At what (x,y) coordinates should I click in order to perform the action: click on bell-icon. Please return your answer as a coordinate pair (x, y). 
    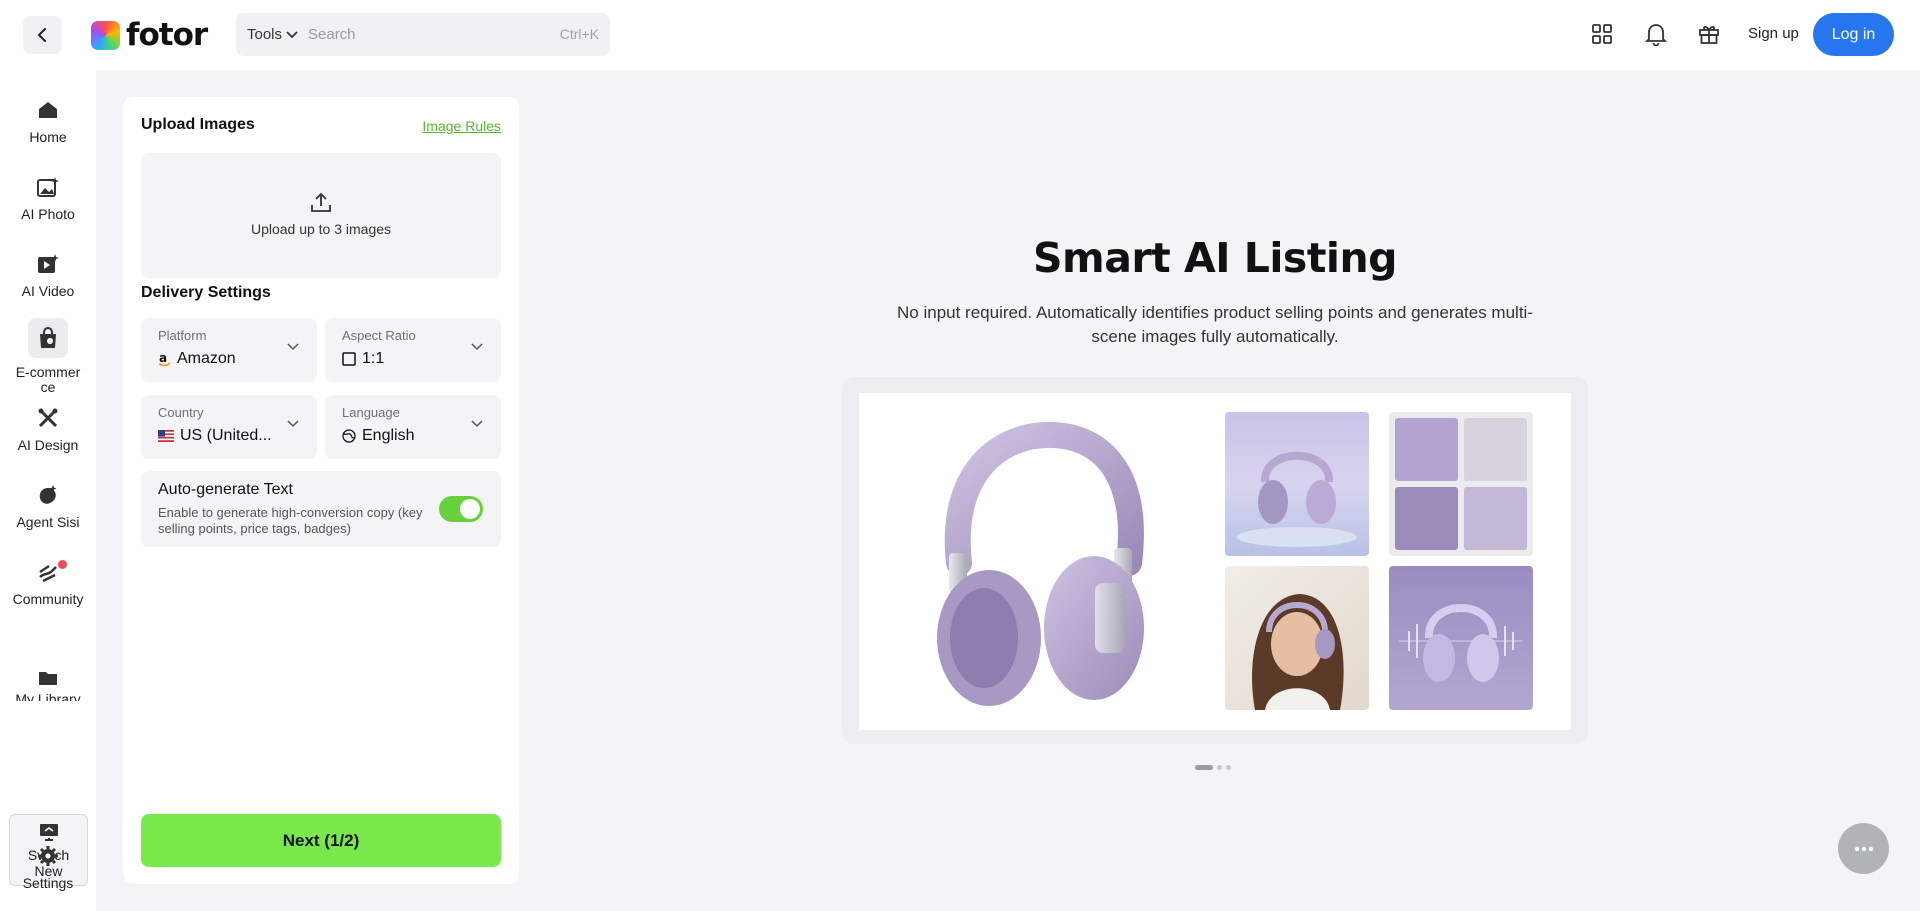
    Looking at the image, I should click on (1656, 35).